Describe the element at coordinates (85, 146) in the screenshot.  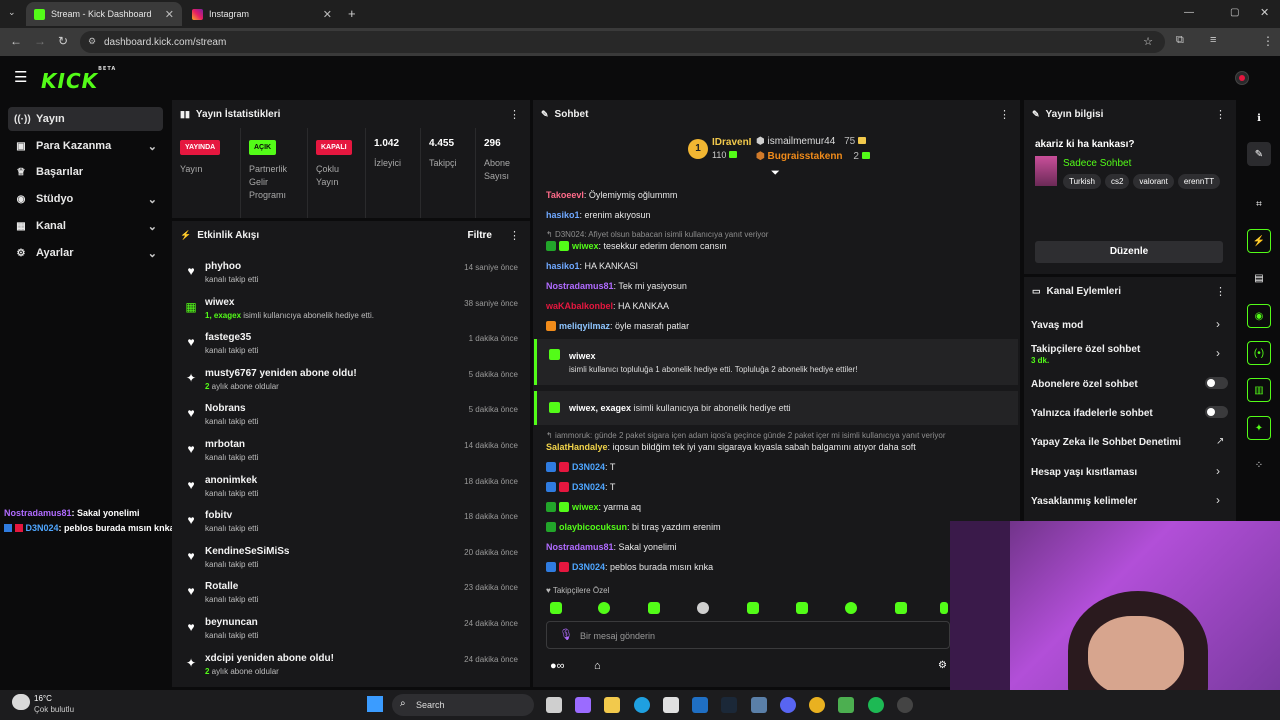
I see `sidebar-item-para-kazanma: ▣ Para Kazanma ⌄` at that location.